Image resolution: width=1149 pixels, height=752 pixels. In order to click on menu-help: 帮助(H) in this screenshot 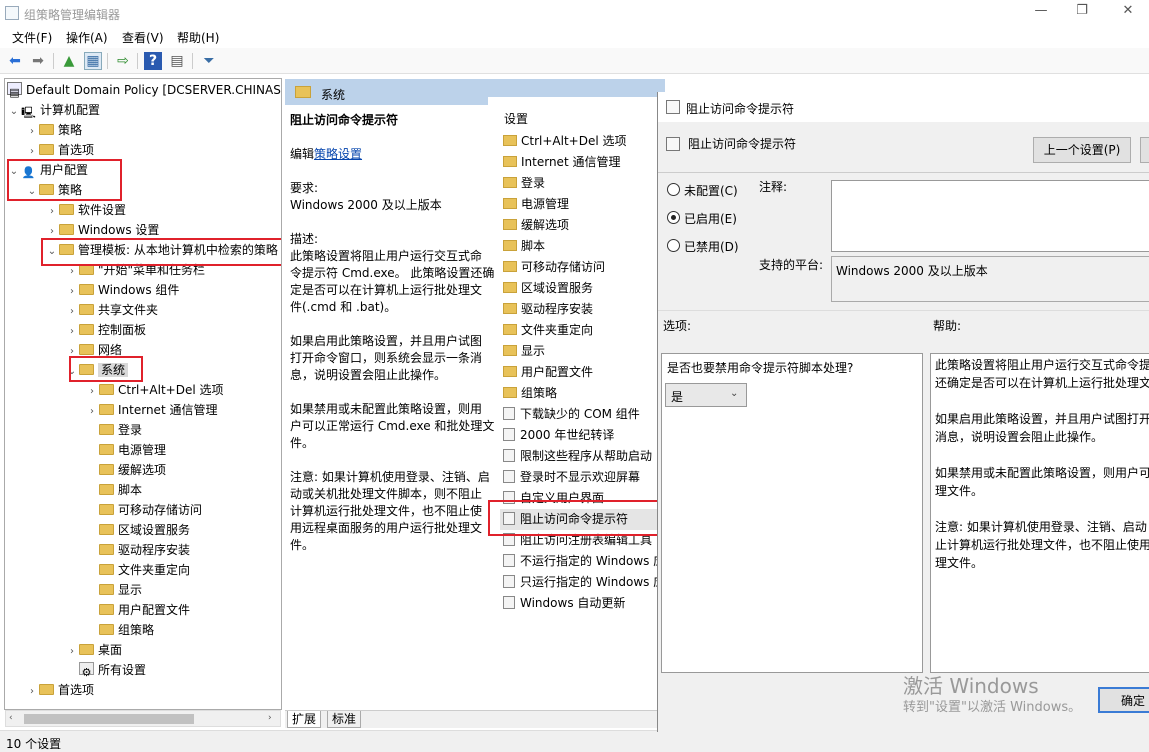, I will do `click(198, 37)`.